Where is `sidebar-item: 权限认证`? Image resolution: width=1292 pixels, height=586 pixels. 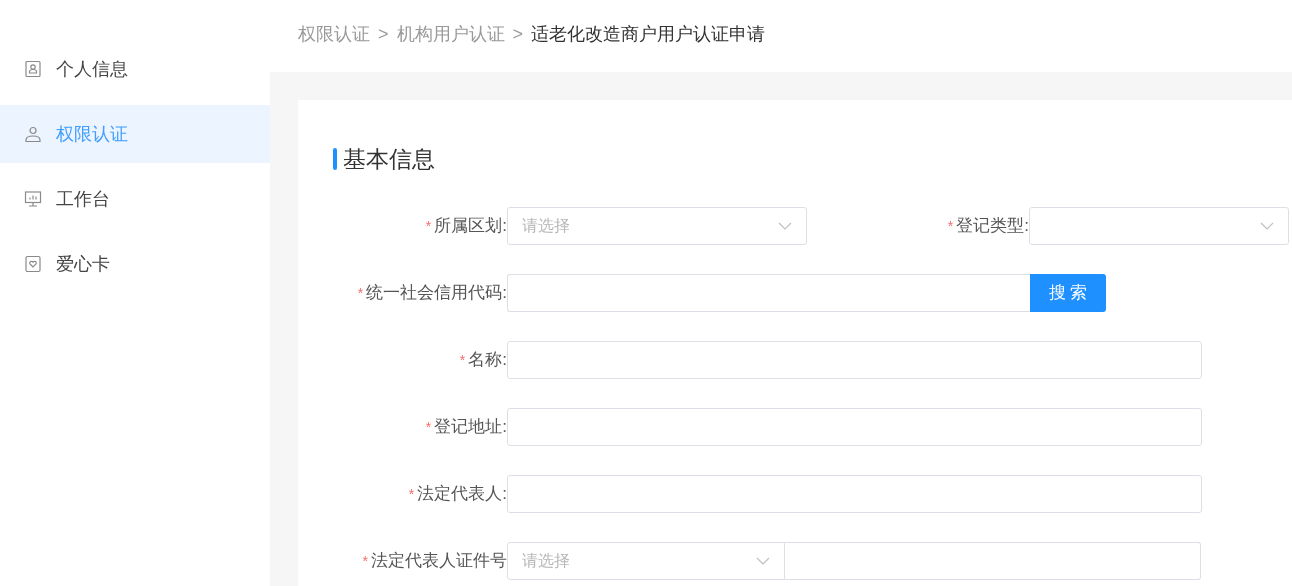
sidebar-item: 权限认证 is located at coordinates (135, 134).